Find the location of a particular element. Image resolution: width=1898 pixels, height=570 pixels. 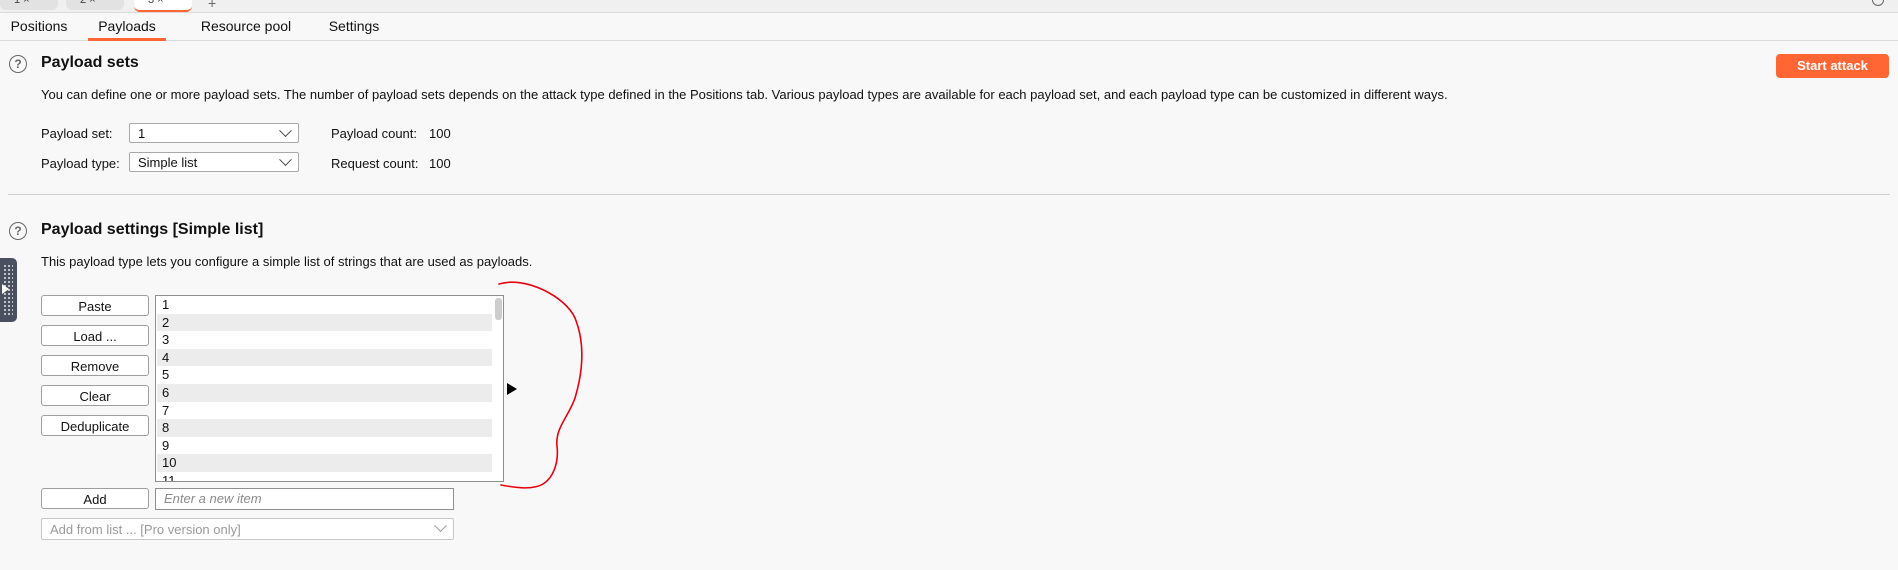

clear-button: Clear is located at coordinates (95, 395).